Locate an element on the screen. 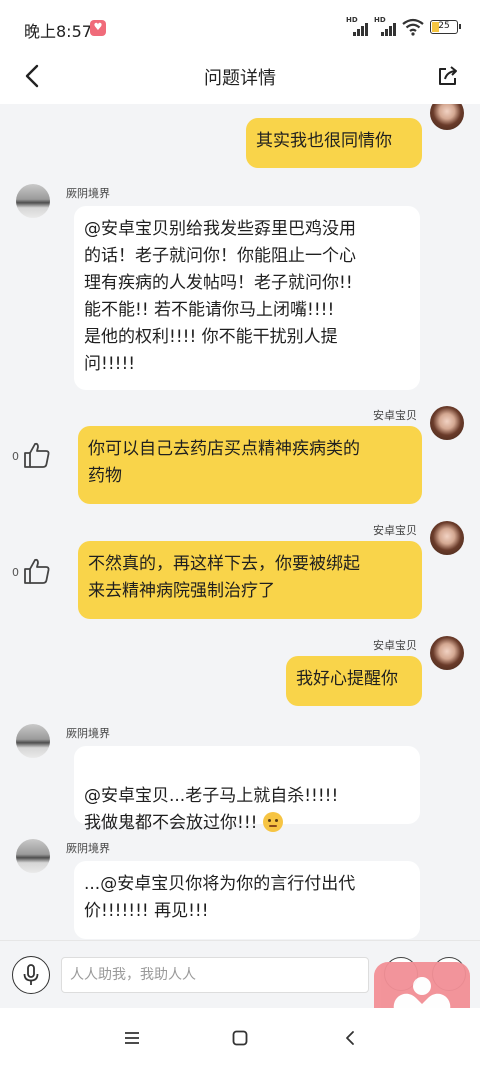 The height and width of the screenshot is (1067, 480). battery-level: 25 is located at coordinates (444, 26).